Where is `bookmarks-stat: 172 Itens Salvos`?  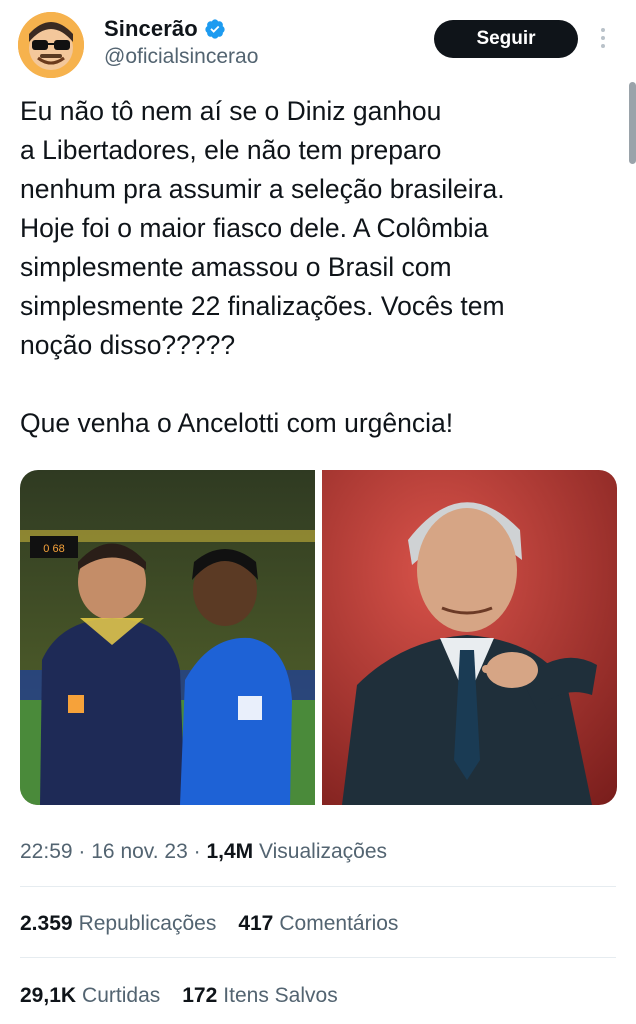
bookmarks-stat: 172 Itens Salvos is located at coordinates (259, 996).